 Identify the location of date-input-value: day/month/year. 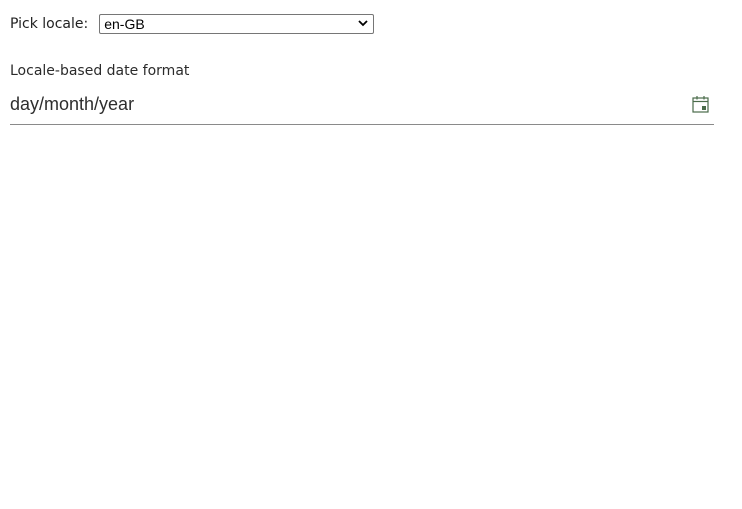
(72, 104).